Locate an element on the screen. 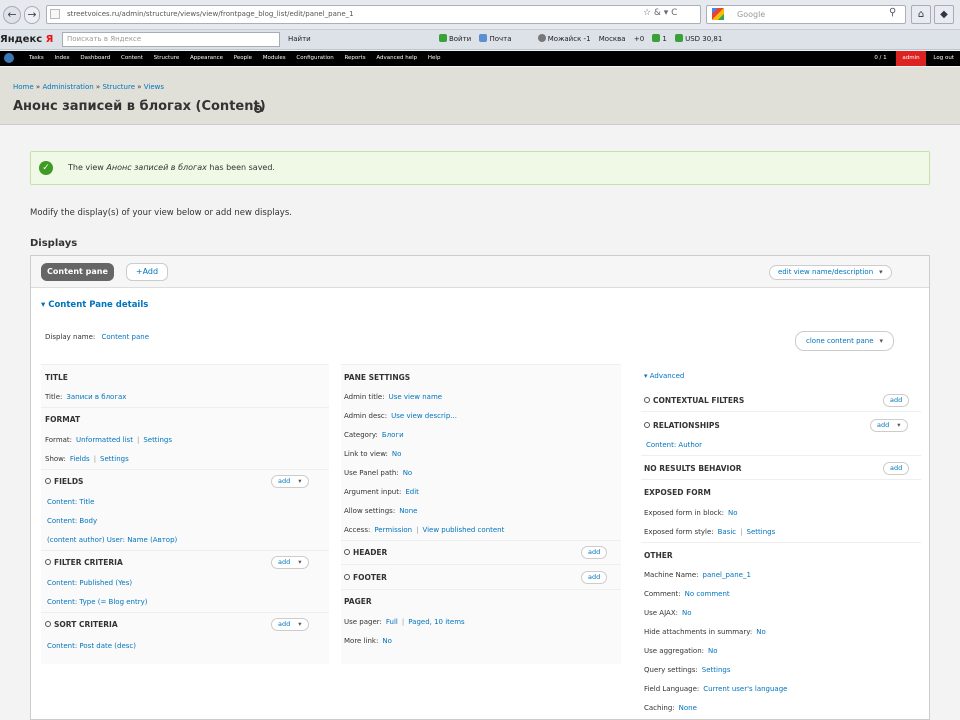 Image resolution: width=960 pixels, height=720 pixels. hide-attachments-link: No is located at coordinates (761, 632).